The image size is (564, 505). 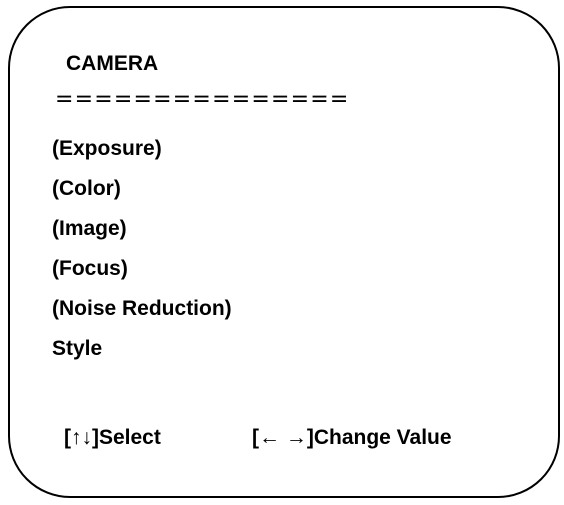 What do you see at coordinates (142, 269) in the screenshot?
I see `menu-item-focus: (Focus)` at bounding box center [142, 269].